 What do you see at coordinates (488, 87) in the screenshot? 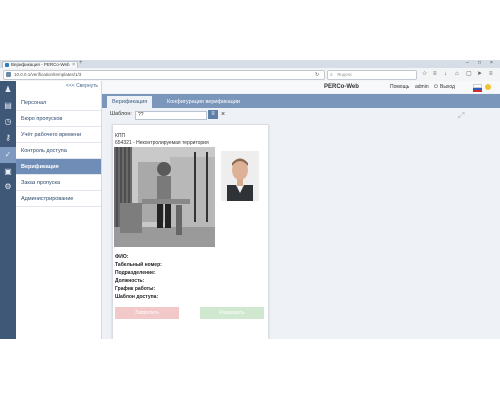
I see `status-indicator-icon` at bounding box center [488, 87].